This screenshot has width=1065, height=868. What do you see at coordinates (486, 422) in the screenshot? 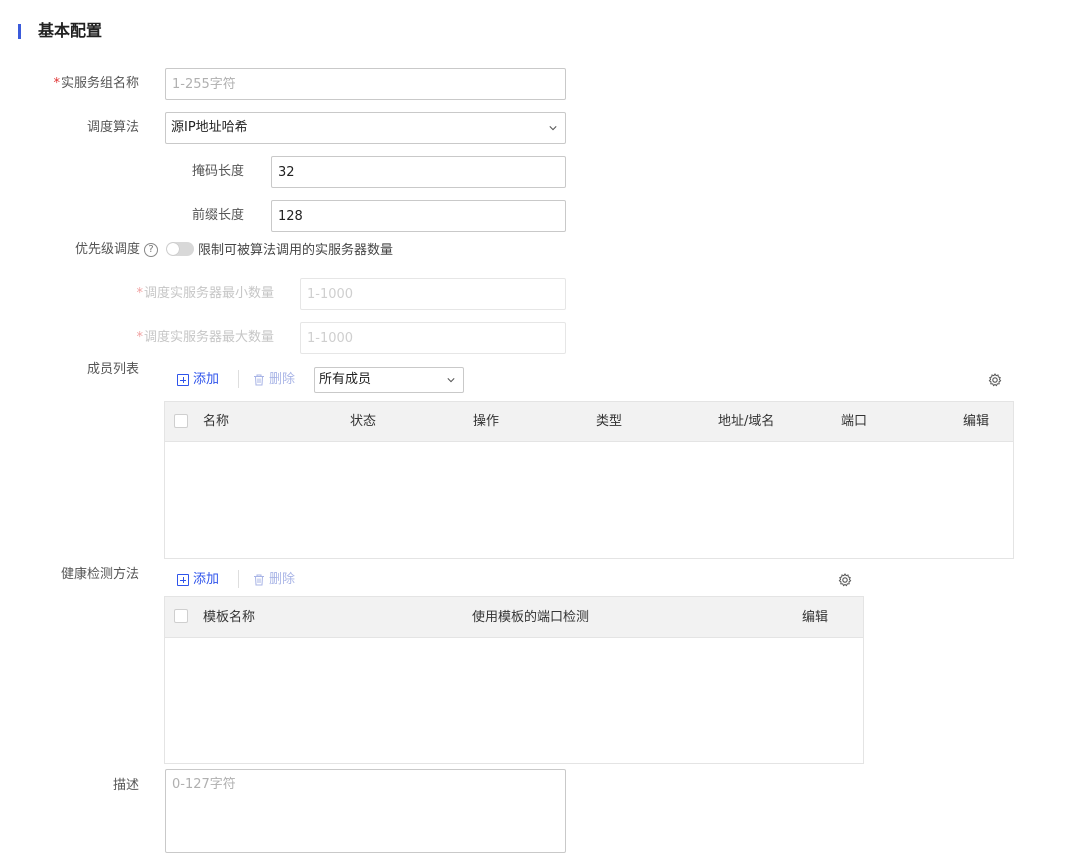
I see `column-header: 操作` at bounding box center [486, 422].